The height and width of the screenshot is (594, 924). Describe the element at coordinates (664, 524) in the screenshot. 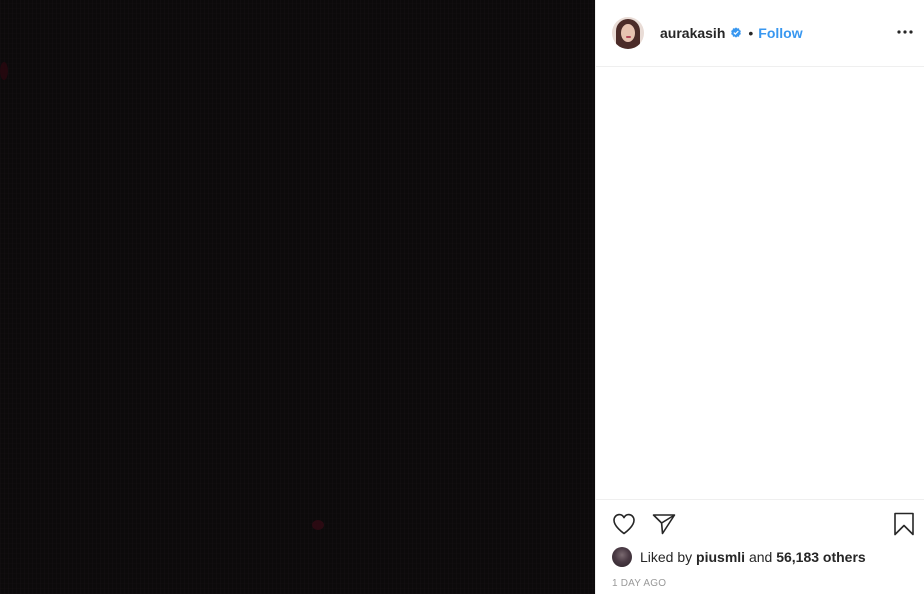

I see `paper-plane-icon` at that location.